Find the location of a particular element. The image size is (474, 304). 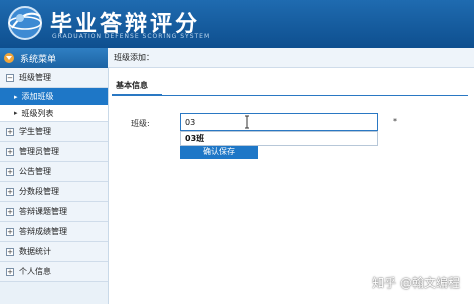

menu-group-label: 分数段管理 is located at coordinates (39, 191).